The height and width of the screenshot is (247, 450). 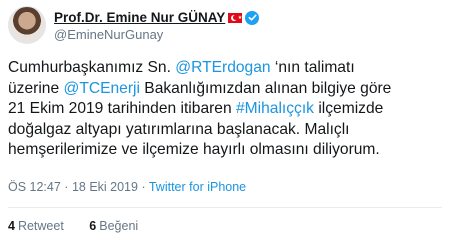 What do you see at coordinates (101, 88) in the screenshot?
I see `mention-link: @TCEnerji` at bounding box center [101, 88].